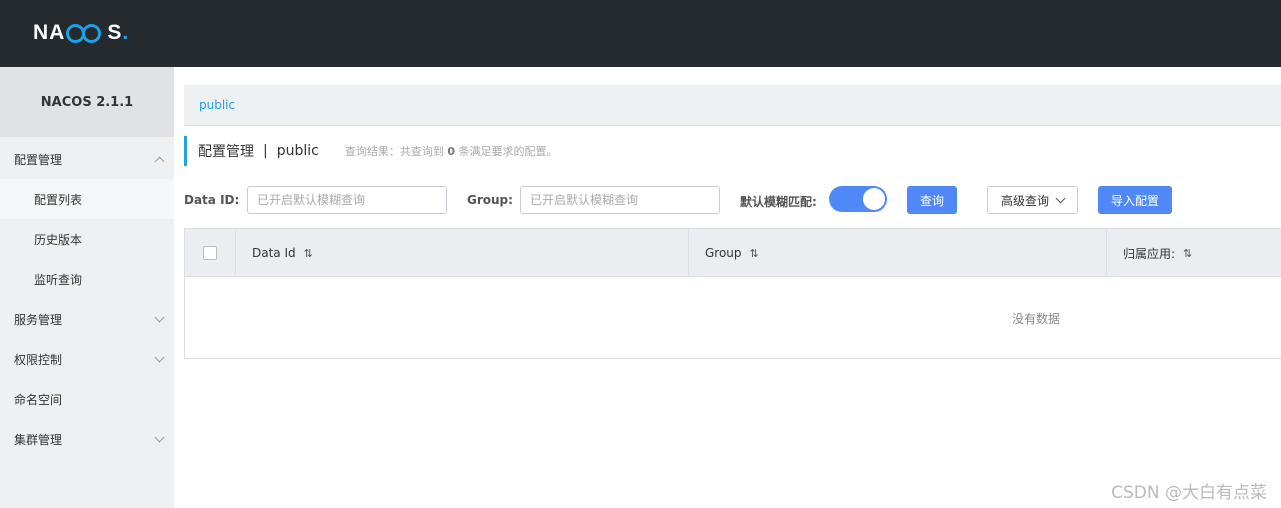 The width and height of the screenshot is (1281, 508). What do you see at coordinates (217, 105) in the screenshot?
I see `namespace-link-public: public` at bounding box center [217, 105].